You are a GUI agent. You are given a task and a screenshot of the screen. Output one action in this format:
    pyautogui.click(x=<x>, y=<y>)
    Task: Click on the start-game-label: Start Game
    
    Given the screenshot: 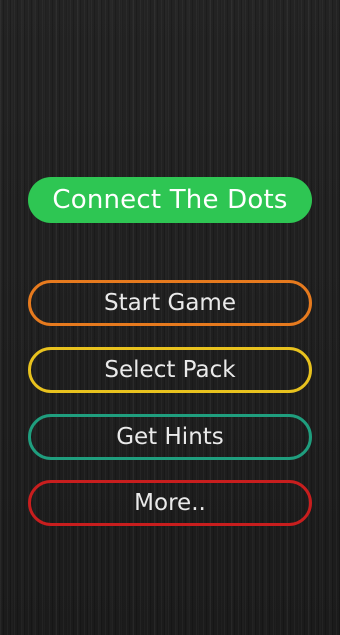 What is the action you would take?
    pyautogui.click(x=170, y=303)
    